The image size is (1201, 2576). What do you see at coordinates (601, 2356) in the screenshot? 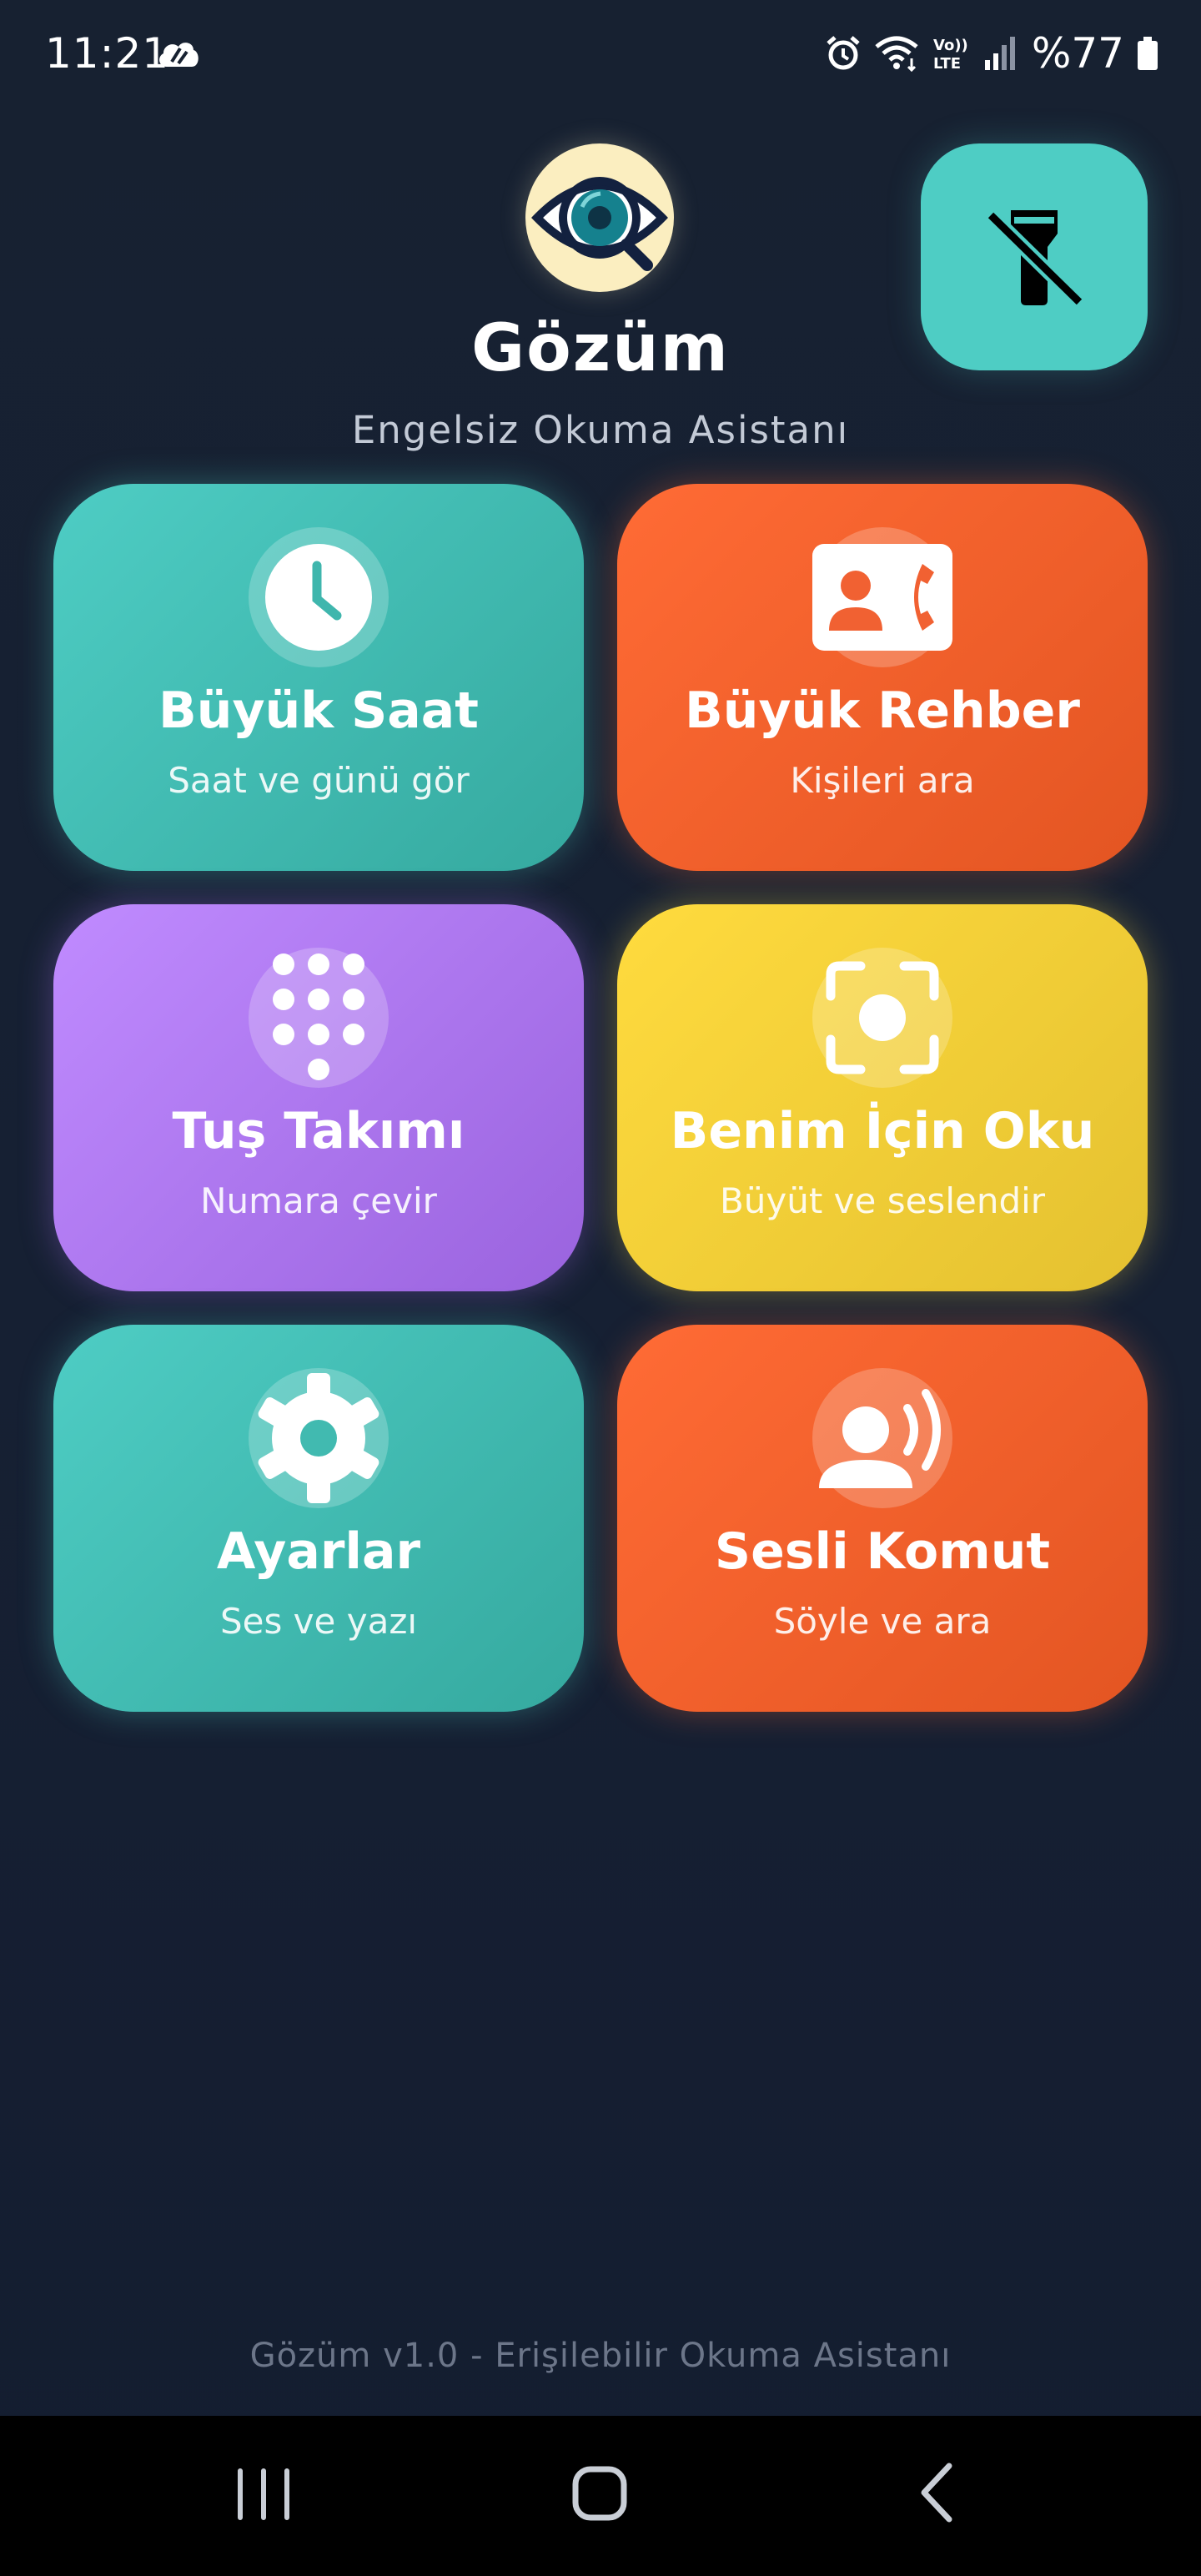
I see `footer-version-text: Gözüm v1.0 - Erişilebilir Okuma Asistanı` at bounding box center [601, 2356].